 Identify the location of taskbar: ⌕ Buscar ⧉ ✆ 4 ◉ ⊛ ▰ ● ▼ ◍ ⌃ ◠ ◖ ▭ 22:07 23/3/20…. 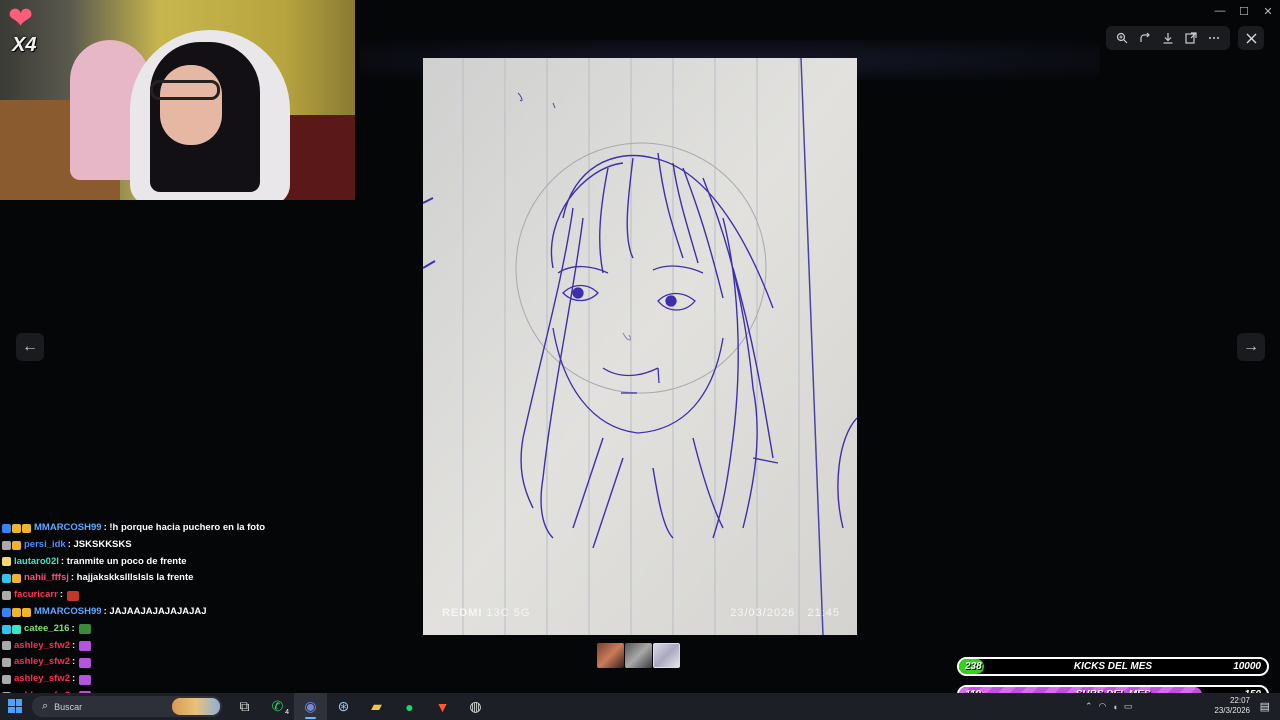
(640, 706).